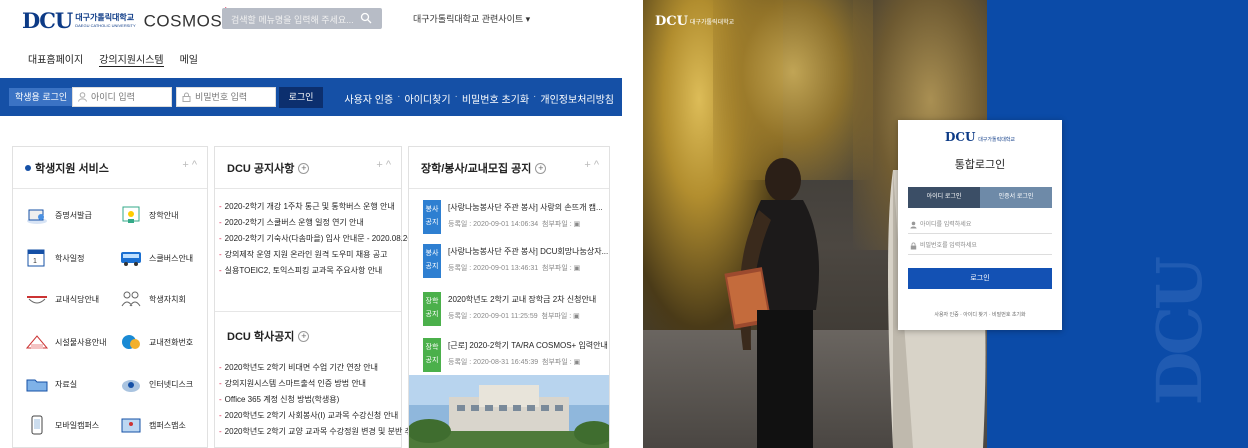  I want to click on academic-notice-title: DCU 학사공지, so click(261, 337).